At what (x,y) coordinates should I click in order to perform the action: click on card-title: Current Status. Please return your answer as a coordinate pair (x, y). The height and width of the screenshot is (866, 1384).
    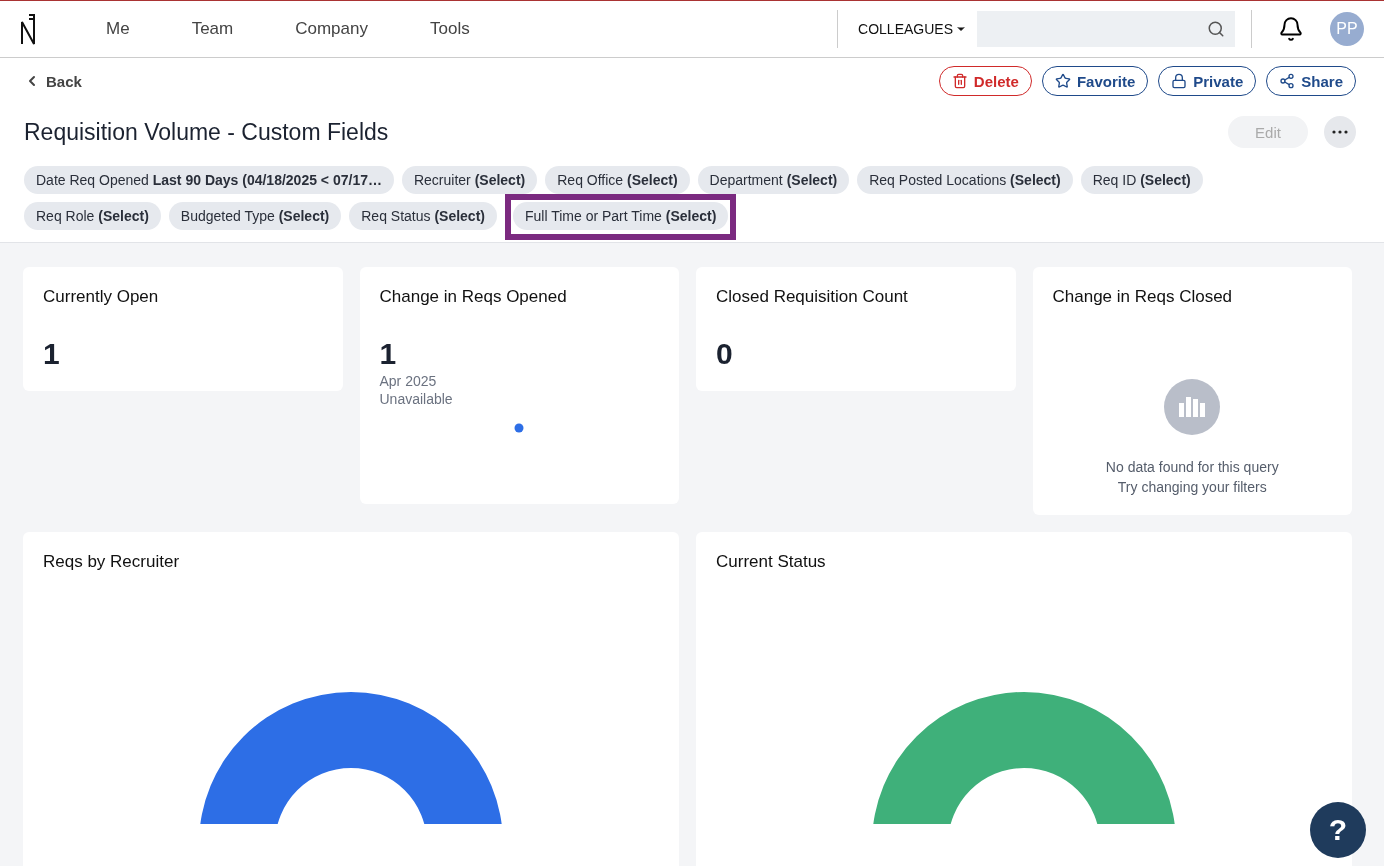
    Looking at the image, I should click on (771, 562).